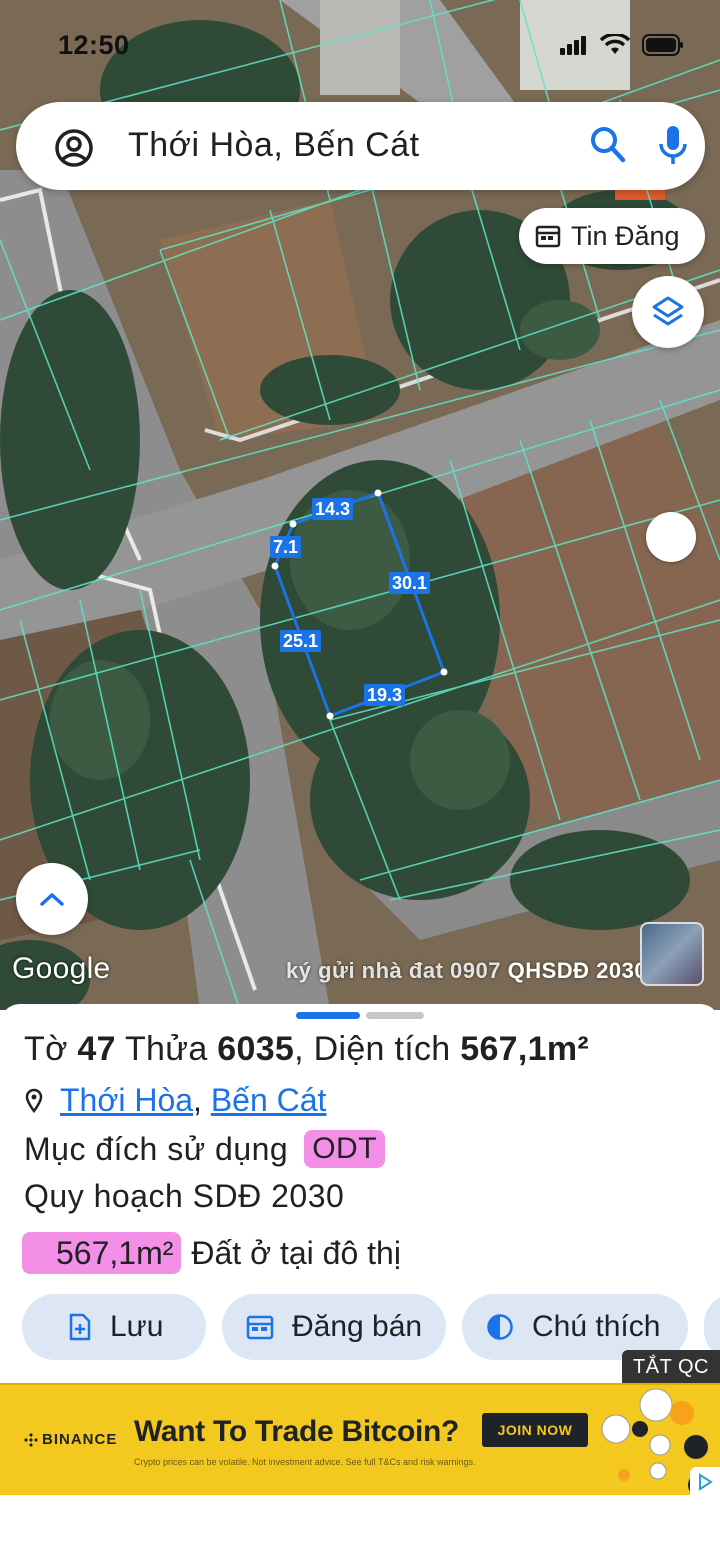  What do you see at coordinates (393, 970) in the screenshot?
I see `watermark-prefix: ký gửi nhà đat 0907` at bounding box center [393, 970].